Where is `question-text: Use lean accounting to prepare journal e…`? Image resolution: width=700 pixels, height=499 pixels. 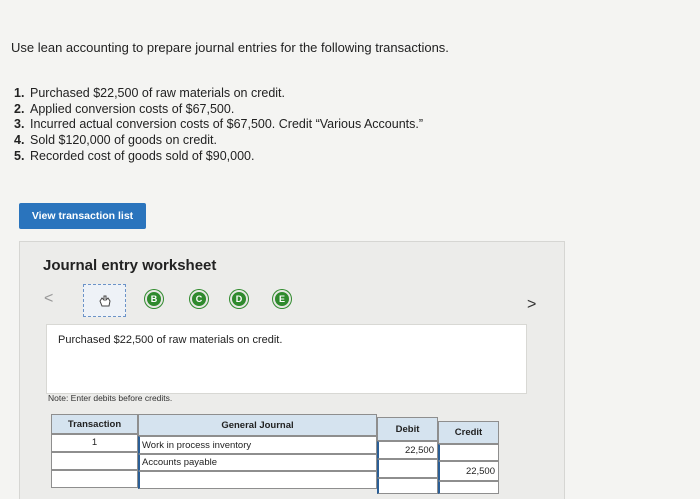 question-text: Use lean accounting to prepare journal e… is located at coordinates (230, 47).